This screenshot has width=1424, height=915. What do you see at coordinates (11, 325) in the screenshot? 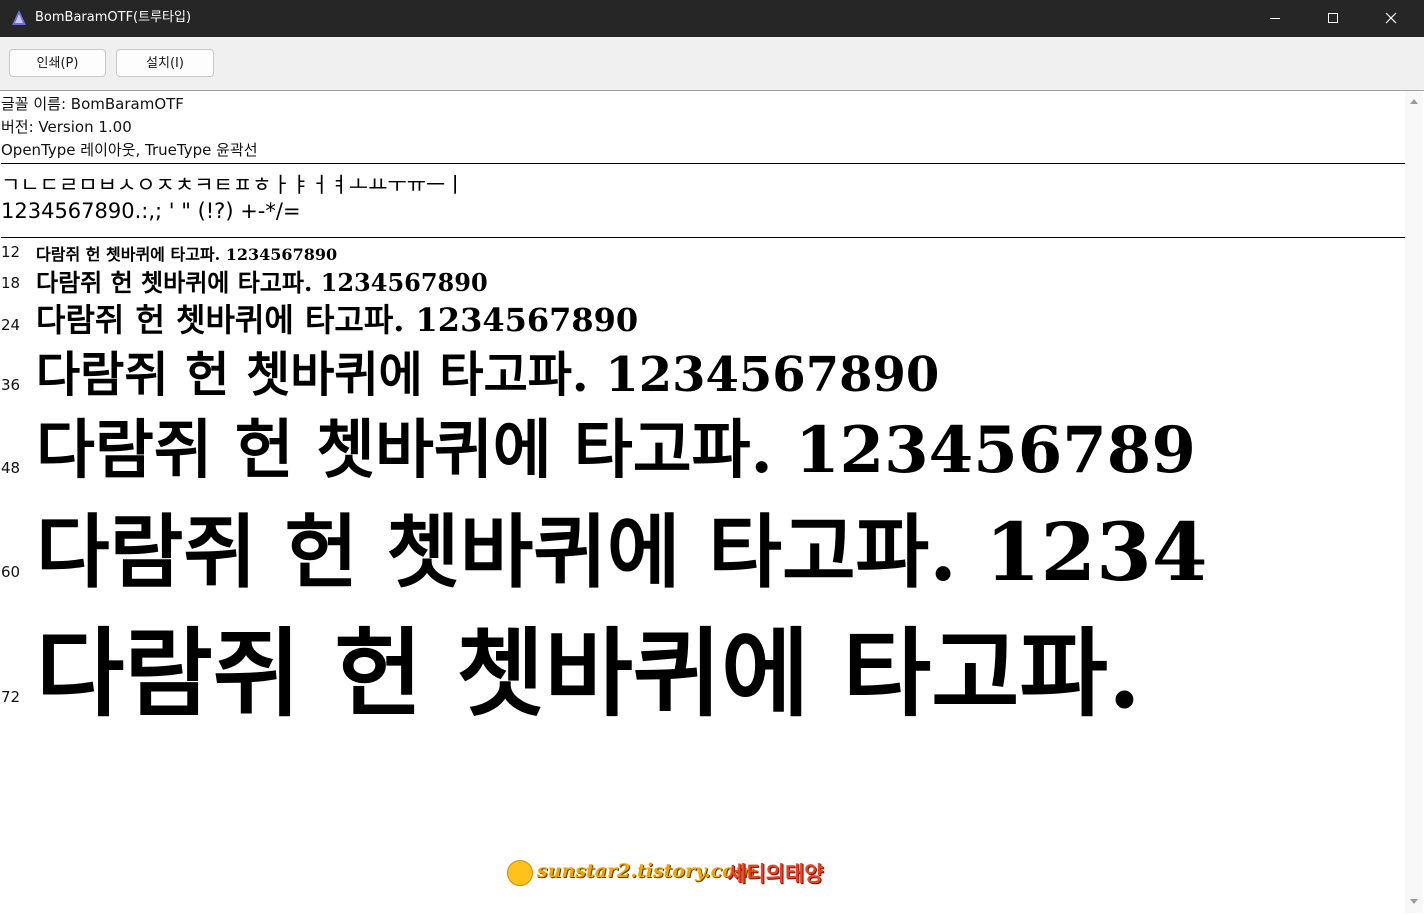
I see `size-label-24: 24` at bounding box center [11, 325].